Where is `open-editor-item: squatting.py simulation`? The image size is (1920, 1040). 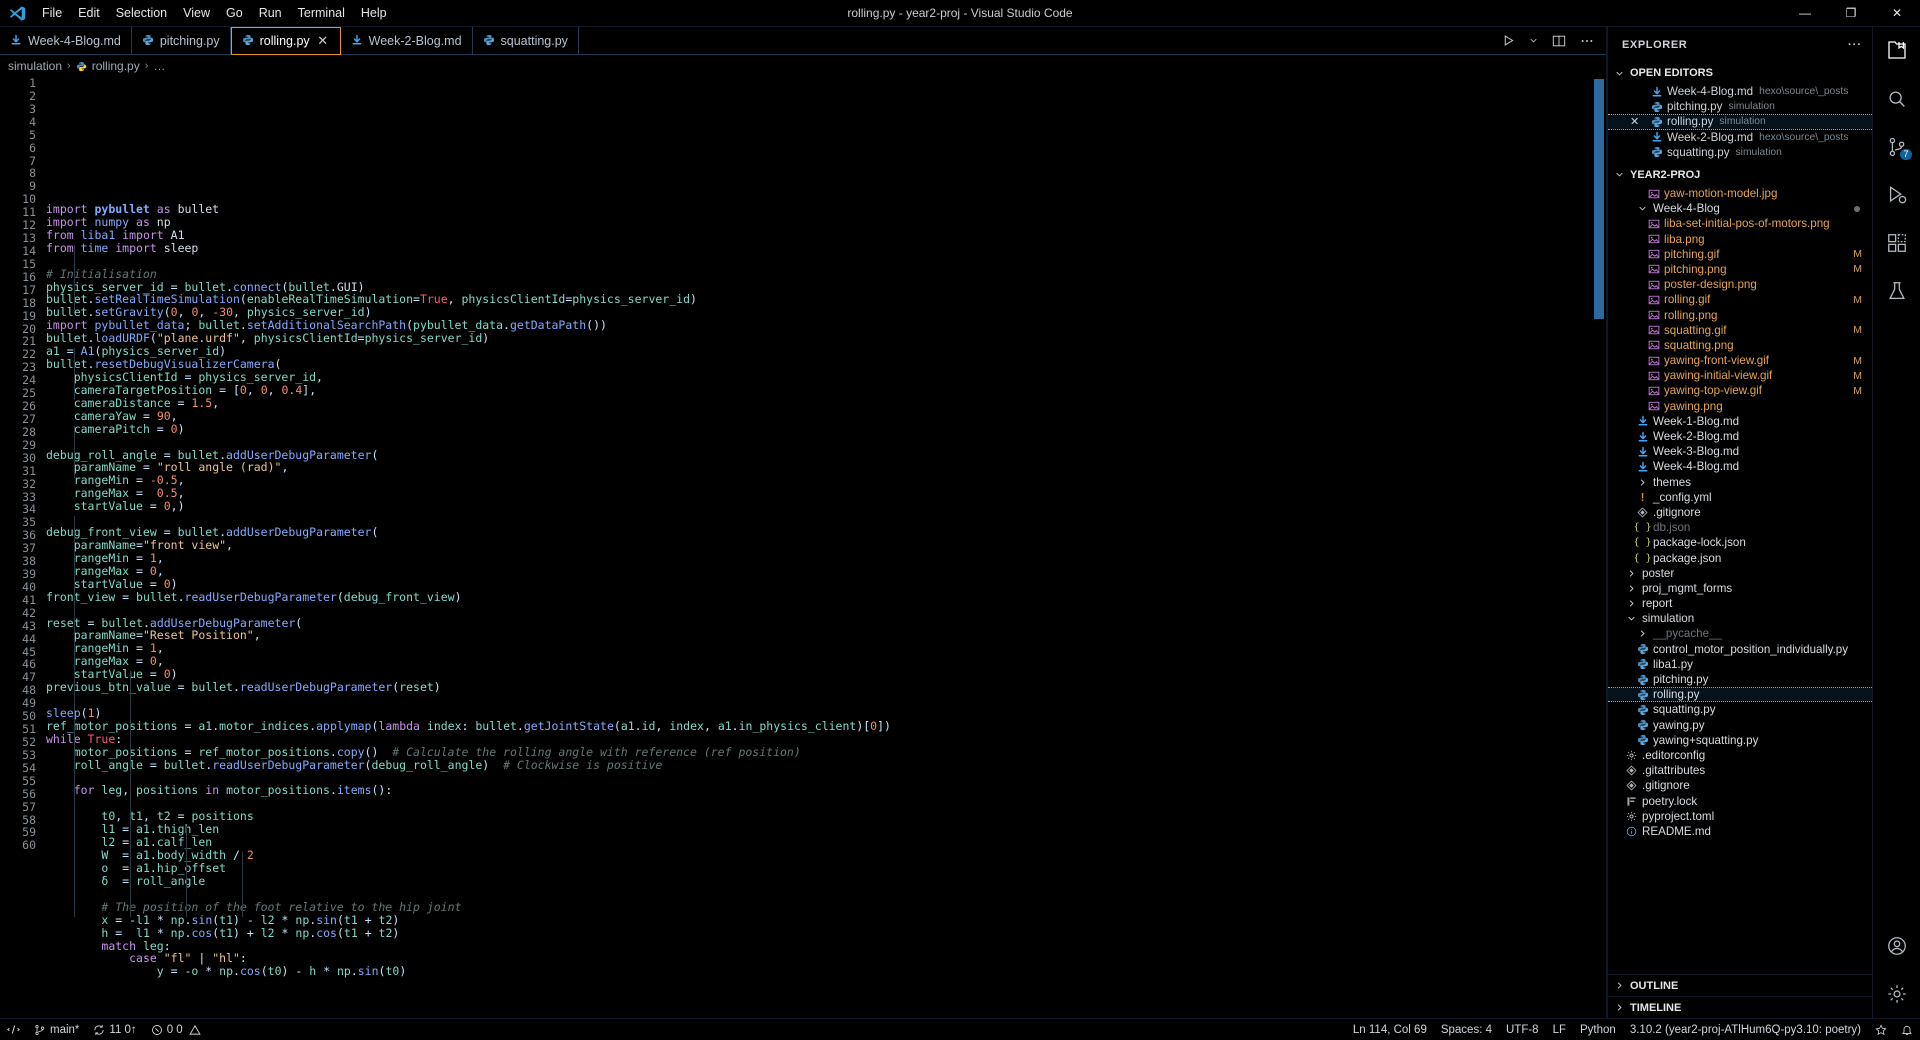
open-editor-item: squatting.py simulation is located at coordinates (1740, 152).